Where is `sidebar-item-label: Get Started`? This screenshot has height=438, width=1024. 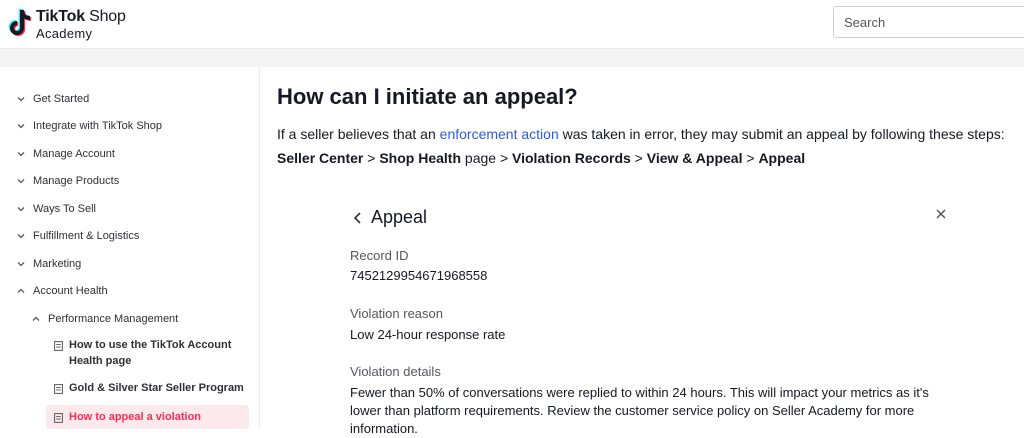 sidebar-item-label: Get Started is located at coordinates (61, 99).